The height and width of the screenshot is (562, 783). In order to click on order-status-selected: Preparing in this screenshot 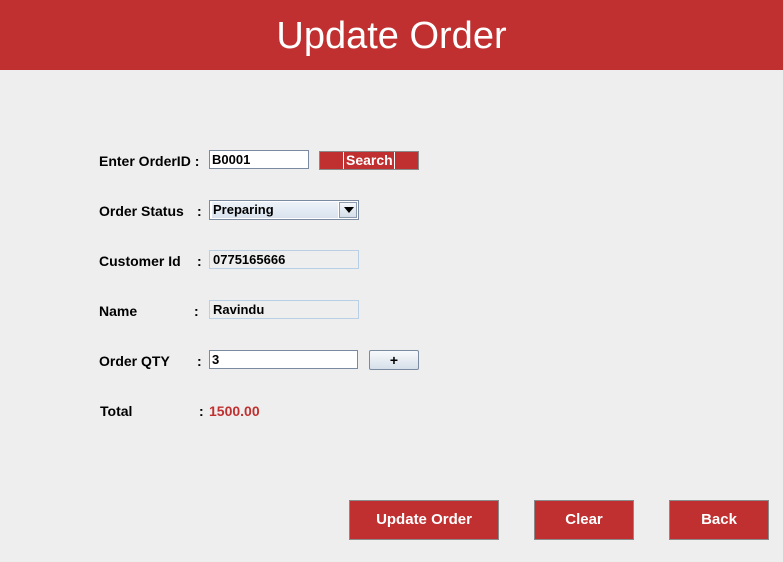, I will do `click(275, 210)`.